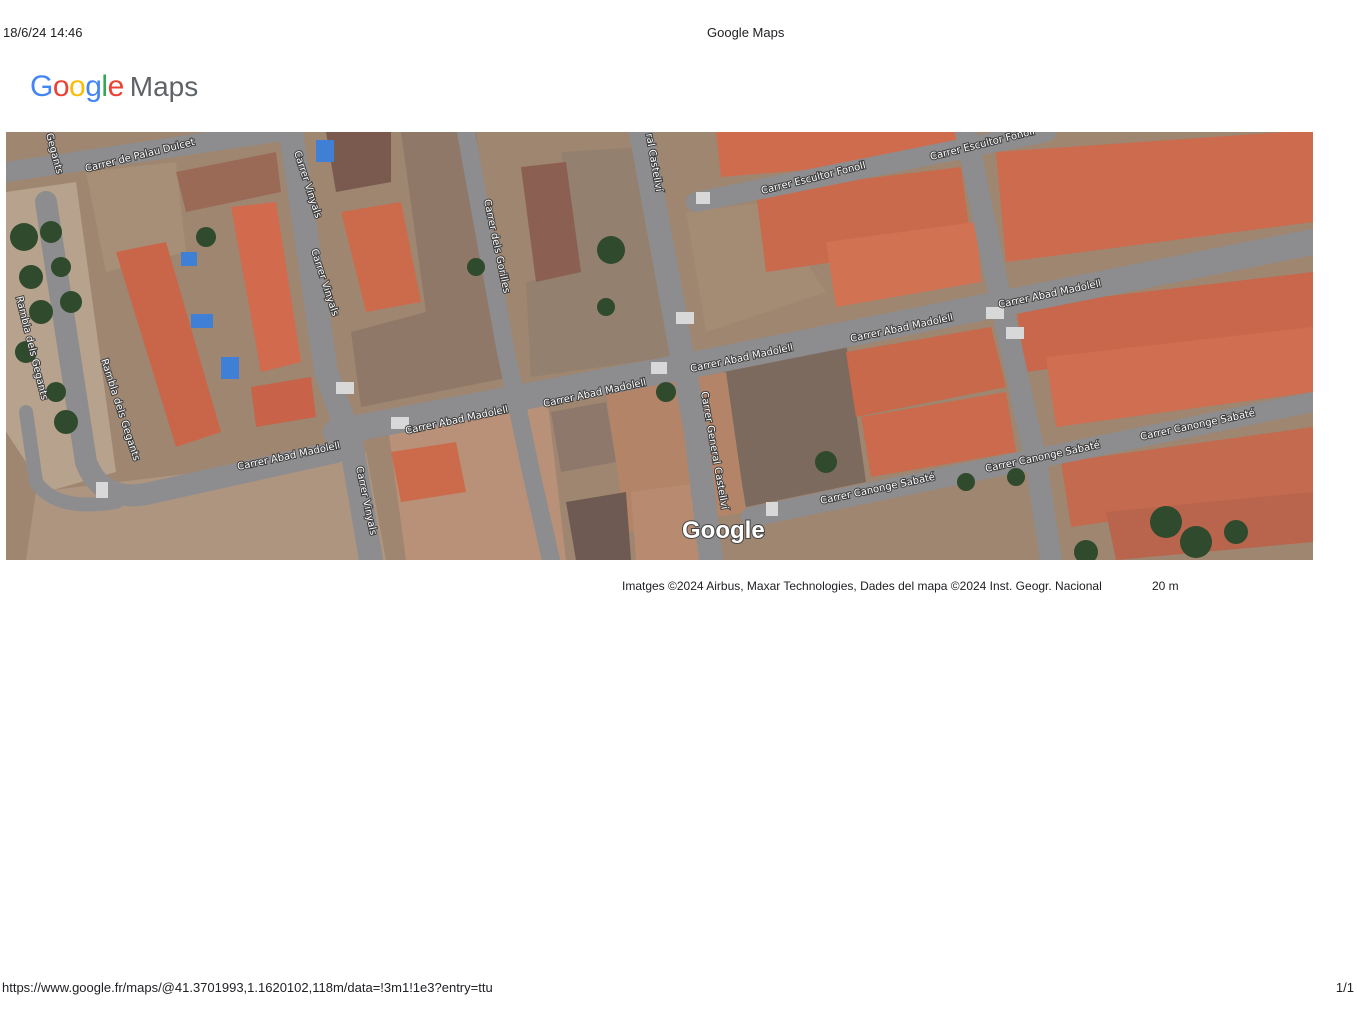 The image size is (1357, 1018). Describe the element at coordinates (93, 86) in the screenshot. I see `logo-letter-g2: g` at that location.